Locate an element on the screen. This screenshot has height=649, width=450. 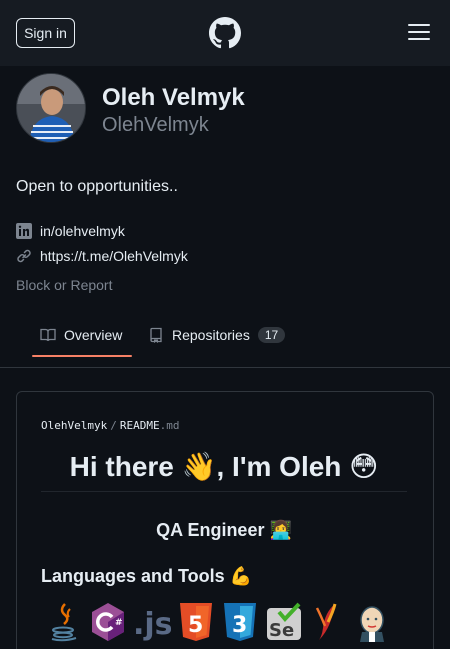
readme-role: QA Engineer 👩‍💻 is located at coordinates (224, 530).